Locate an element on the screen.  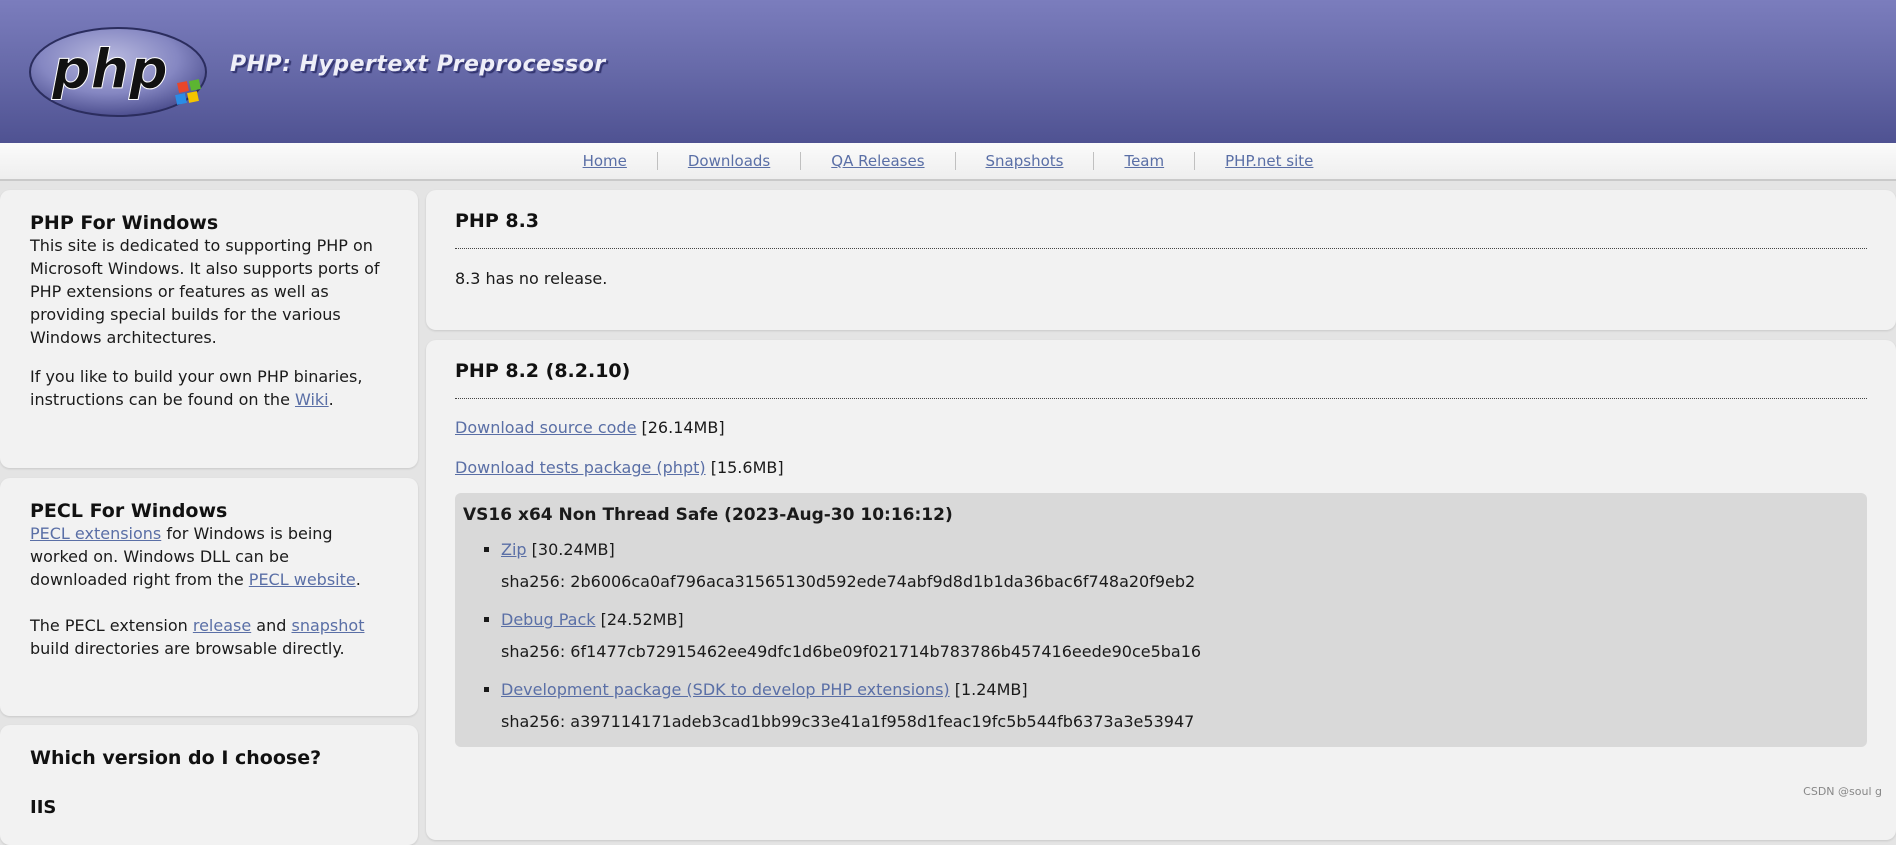
nav-snapshots: Snapshots is located at coordinates (1024, 161).